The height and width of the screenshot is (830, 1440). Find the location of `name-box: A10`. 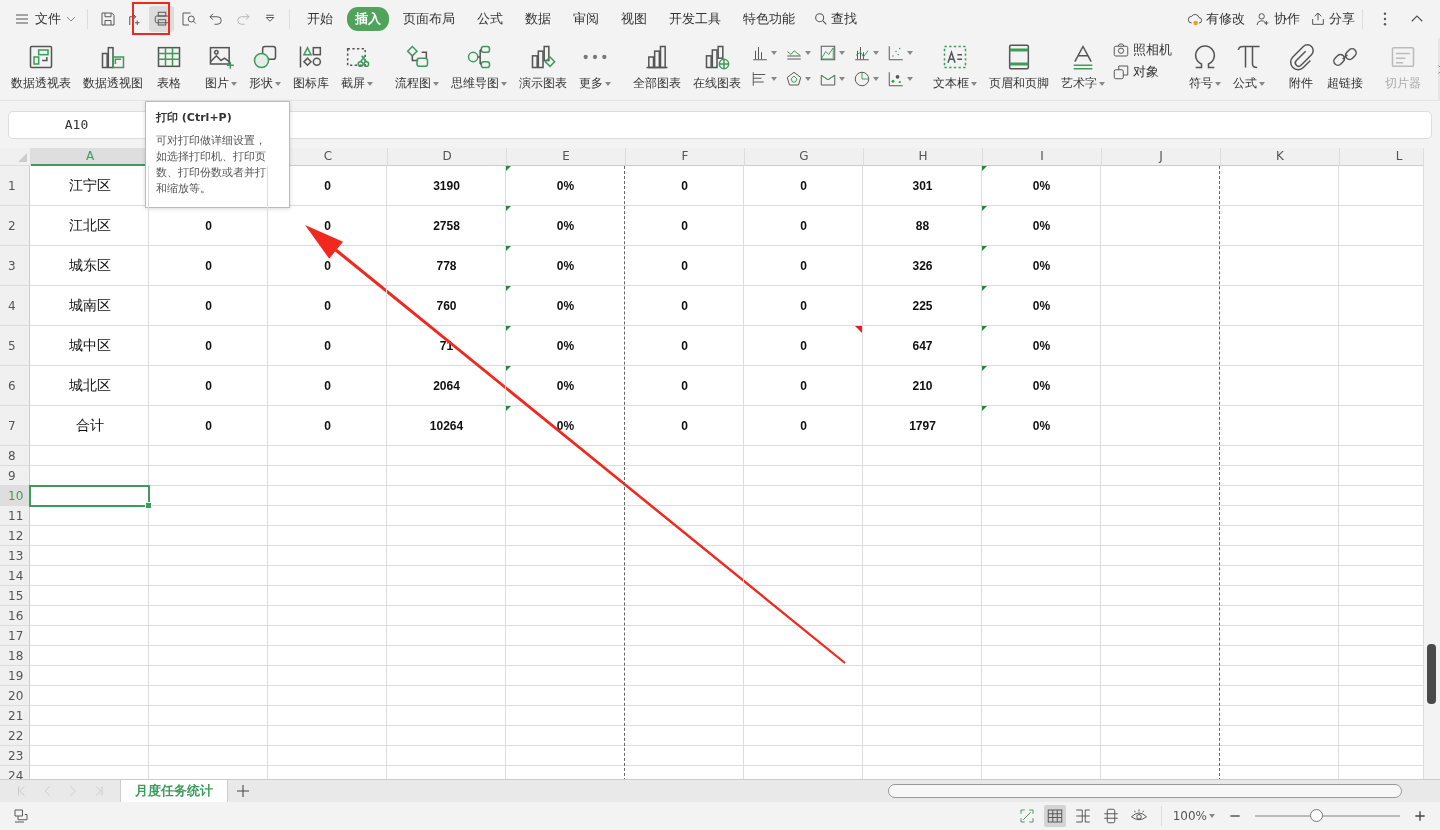

name-box: A10 is located at coordinates (76, 124).